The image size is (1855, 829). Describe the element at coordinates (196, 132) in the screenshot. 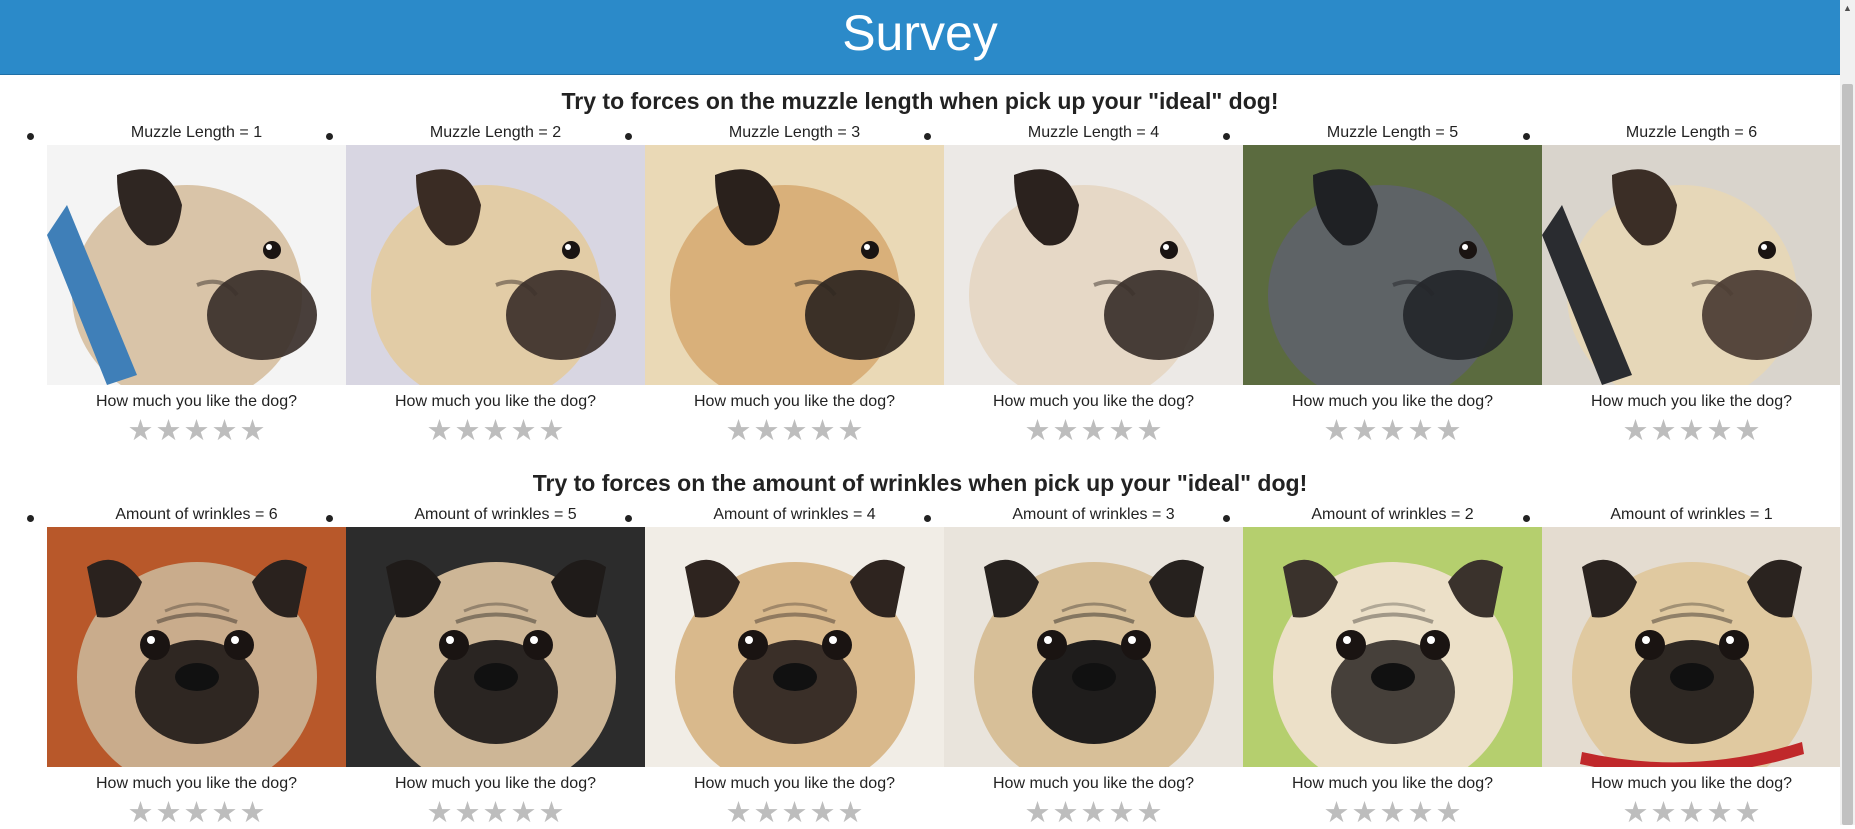

I see `dog-card-label: Muzzle Length = 1` at that location.